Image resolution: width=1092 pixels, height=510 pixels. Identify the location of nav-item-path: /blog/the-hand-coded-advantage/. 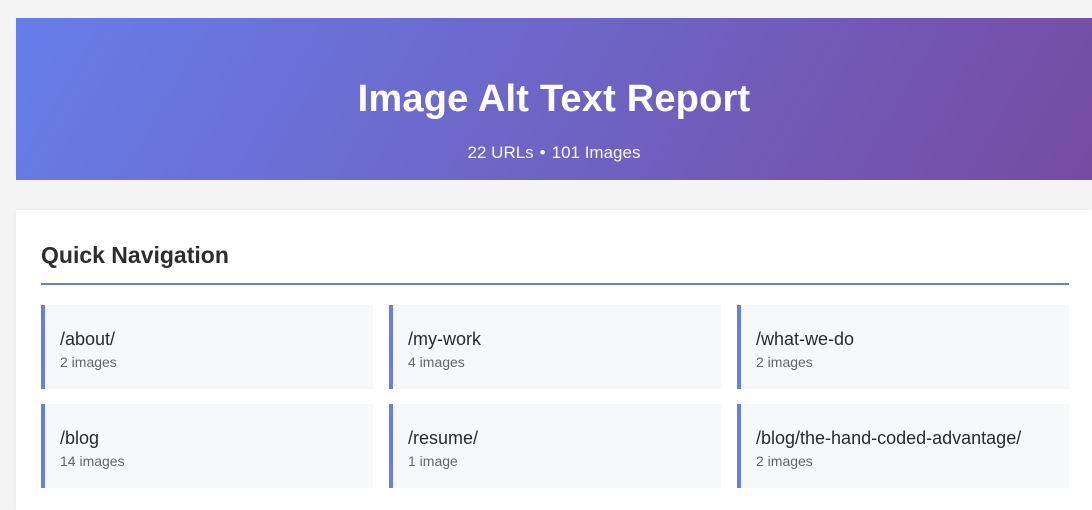
(889, 438).